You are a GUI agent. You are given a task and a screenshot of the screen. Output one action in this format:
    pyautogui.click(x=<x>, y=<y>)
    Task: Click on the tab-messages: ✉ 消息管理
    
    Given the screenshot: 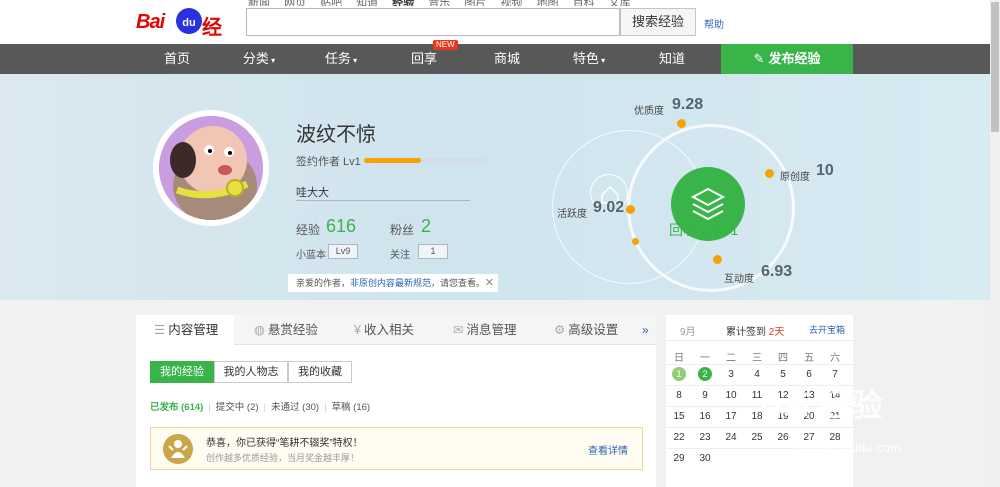 What is the action you would take?
    pyautogui.click(x=485, y=330)
    